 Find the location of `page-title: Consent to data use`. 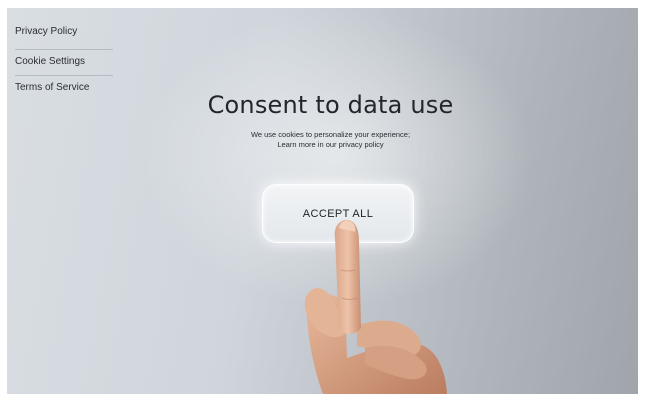

page-title: Consent to data use is located at coordinates (330, 105).